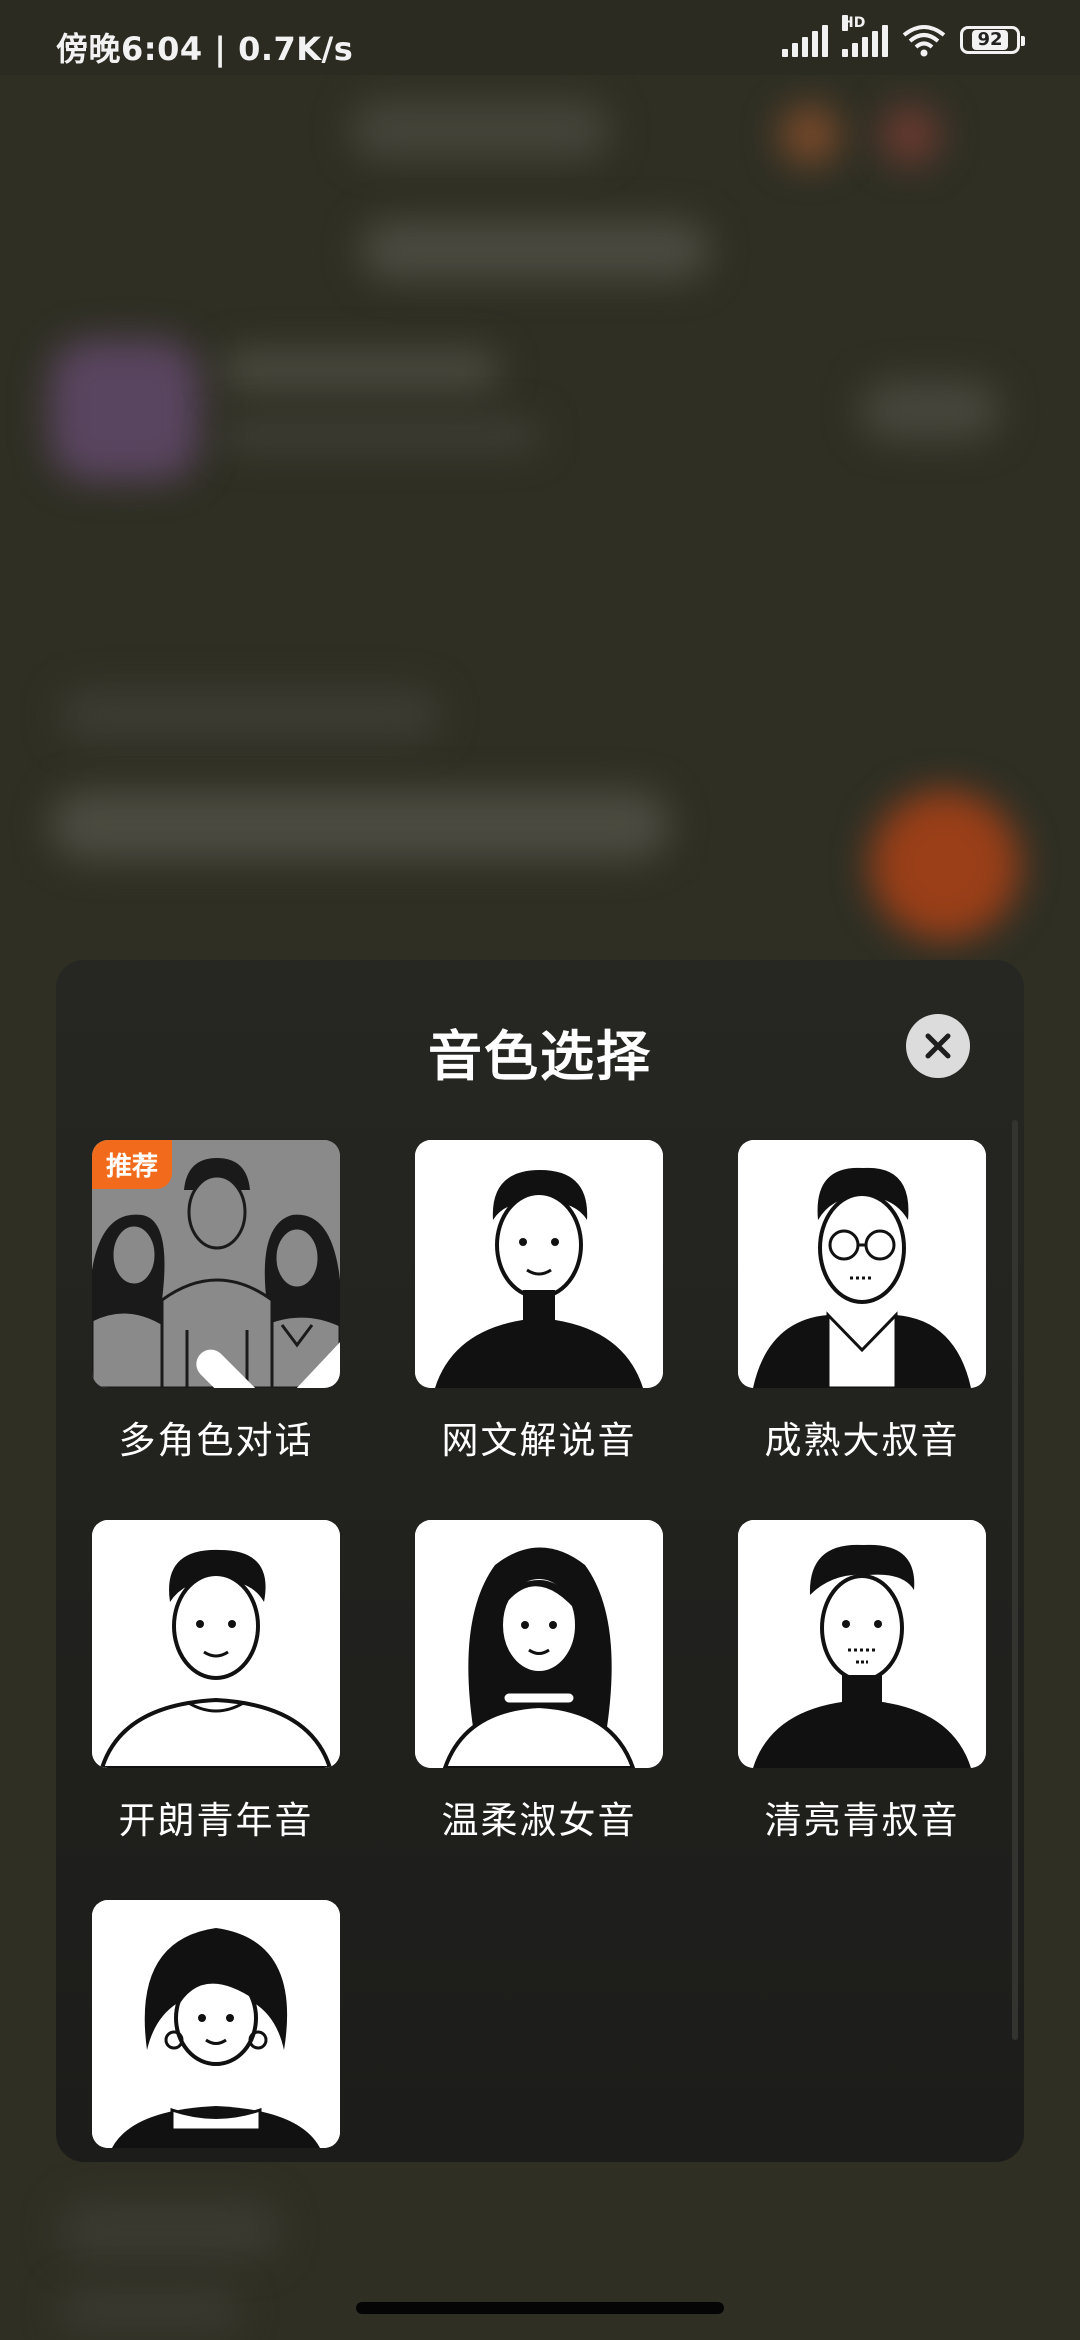  I want to click on voice-card-web-narration, so click(539, 1264).